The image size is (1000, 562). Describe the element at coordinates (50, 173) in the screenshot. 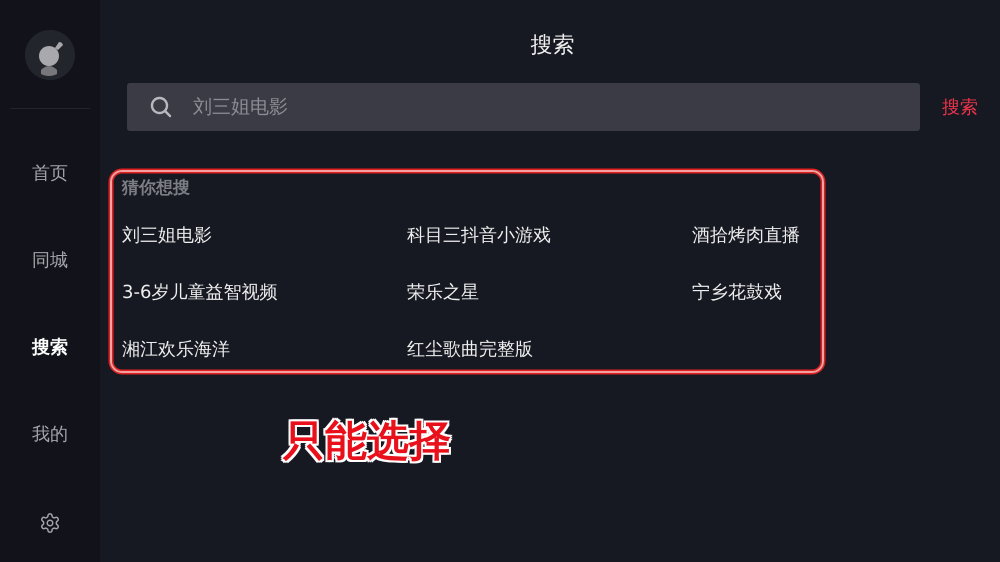

I see `nav-item: 首页` at that location.